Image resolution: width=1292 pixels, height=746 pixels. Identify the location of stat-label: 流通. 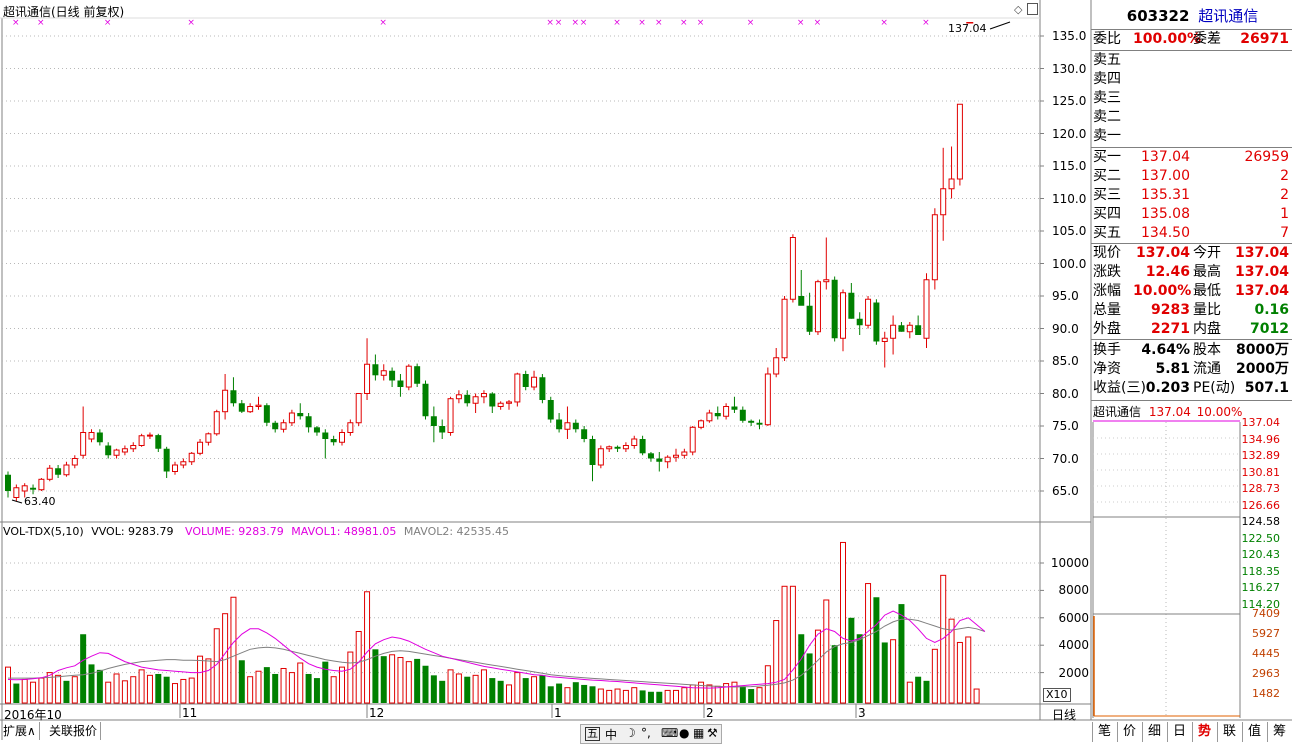
(1207, 369).